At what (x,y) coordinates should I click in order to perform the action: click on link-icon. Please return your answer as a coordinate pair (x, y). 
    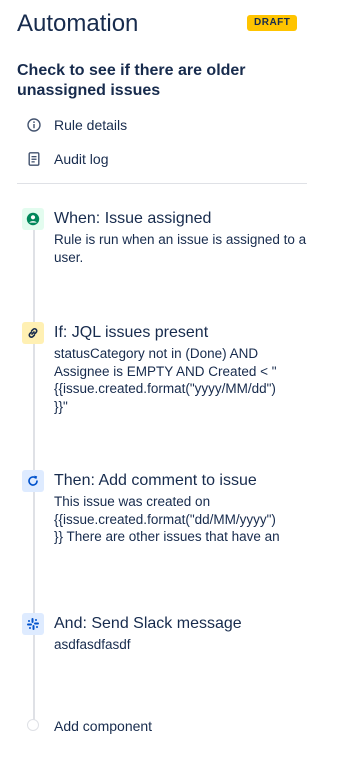
    Looking at the image, I should click on (33, 333).